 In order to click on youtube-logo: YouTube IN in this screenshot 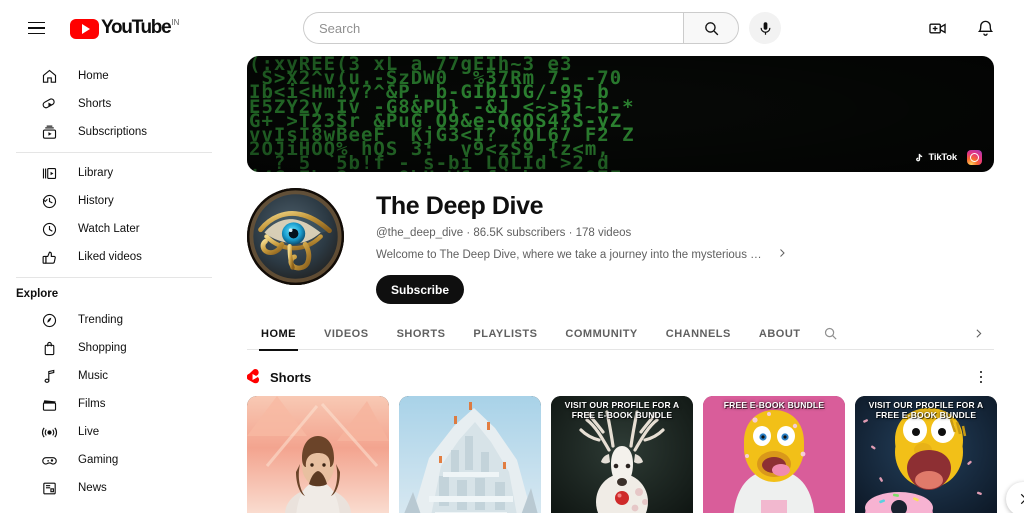, I will do `click(125, 27)`.